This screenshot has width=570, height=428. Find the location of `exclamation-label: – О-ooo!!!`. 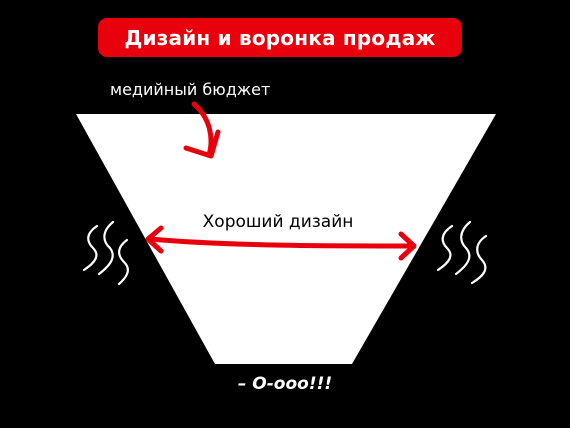

exclamation-label: – О-ooo!!! is located at coordinates (285, 384).